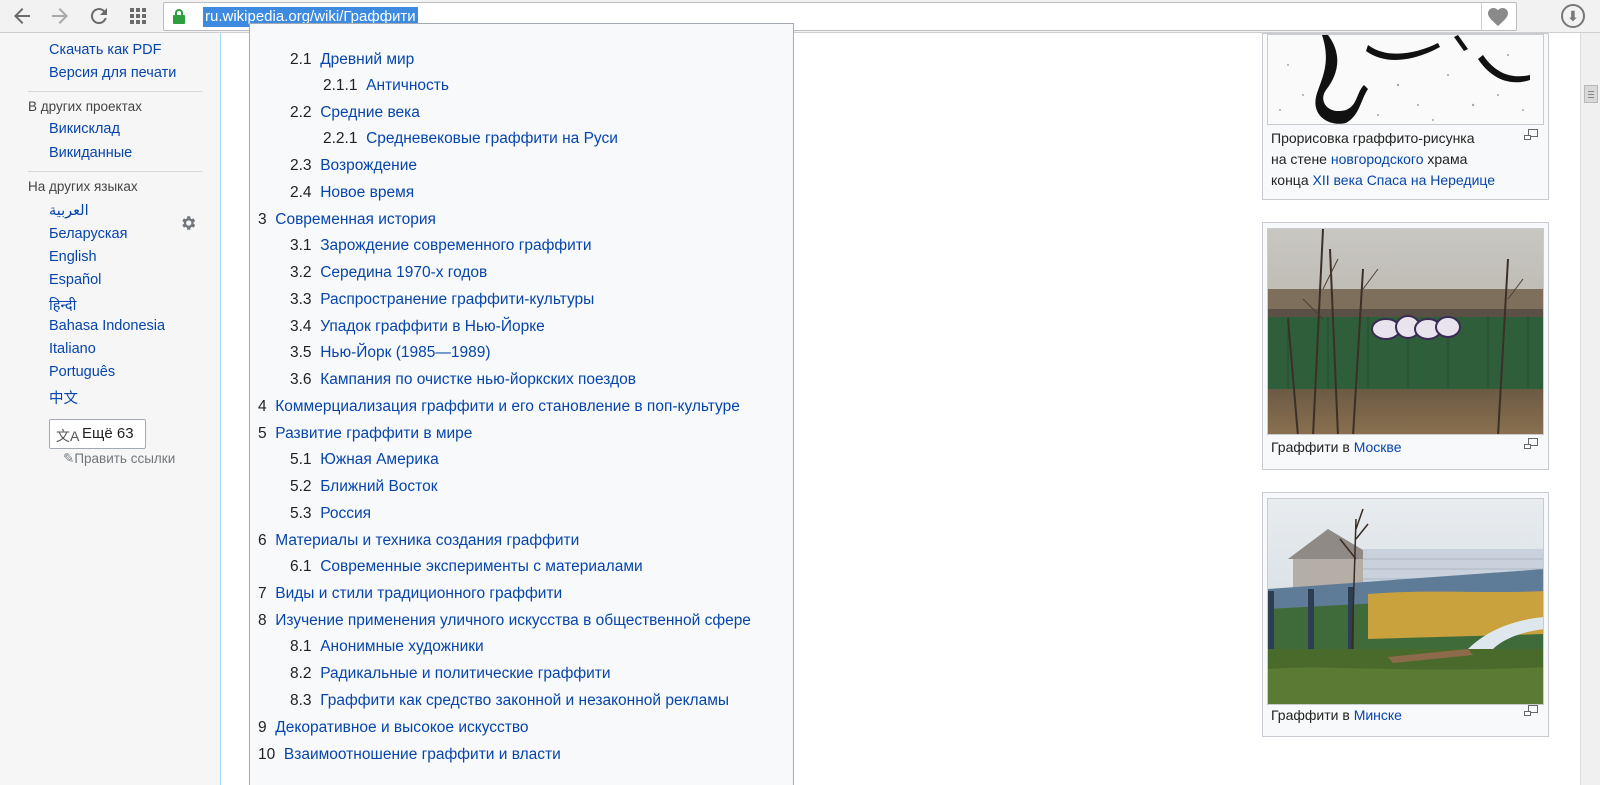  I want to click on moscow-graffiti-image, so click(1405, 331).